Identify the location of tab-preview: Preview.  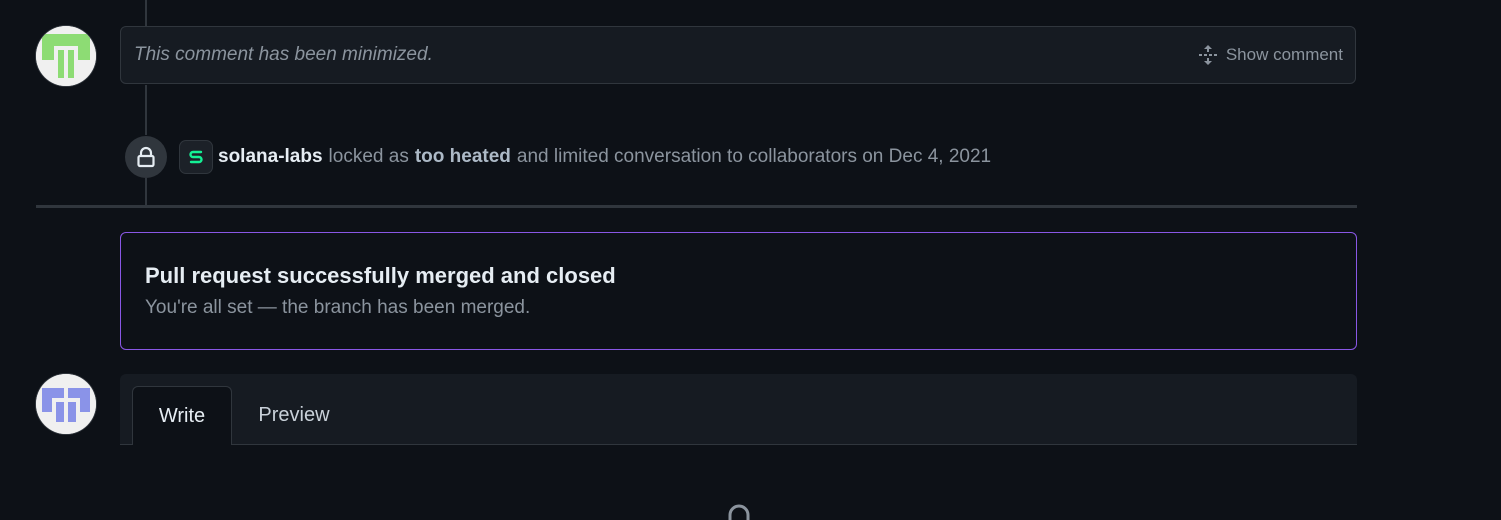
(294, 415).